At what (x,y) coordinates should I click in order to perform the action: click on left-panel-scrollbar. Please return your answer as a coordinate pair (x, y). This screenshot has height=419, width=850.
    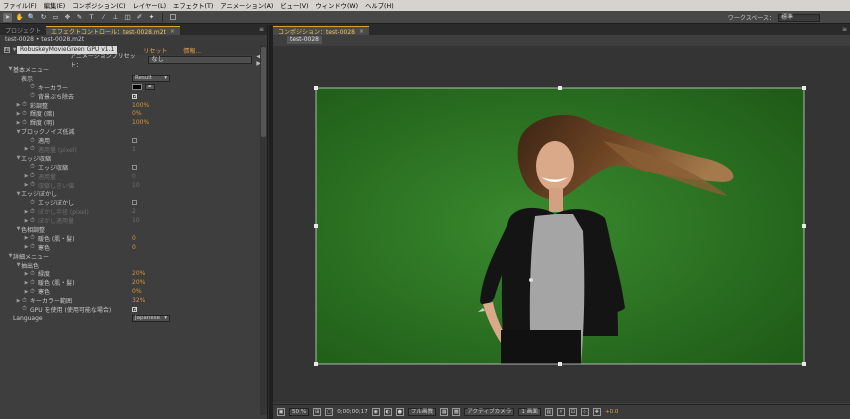
    Looking at the image, I should click on (263, 230).